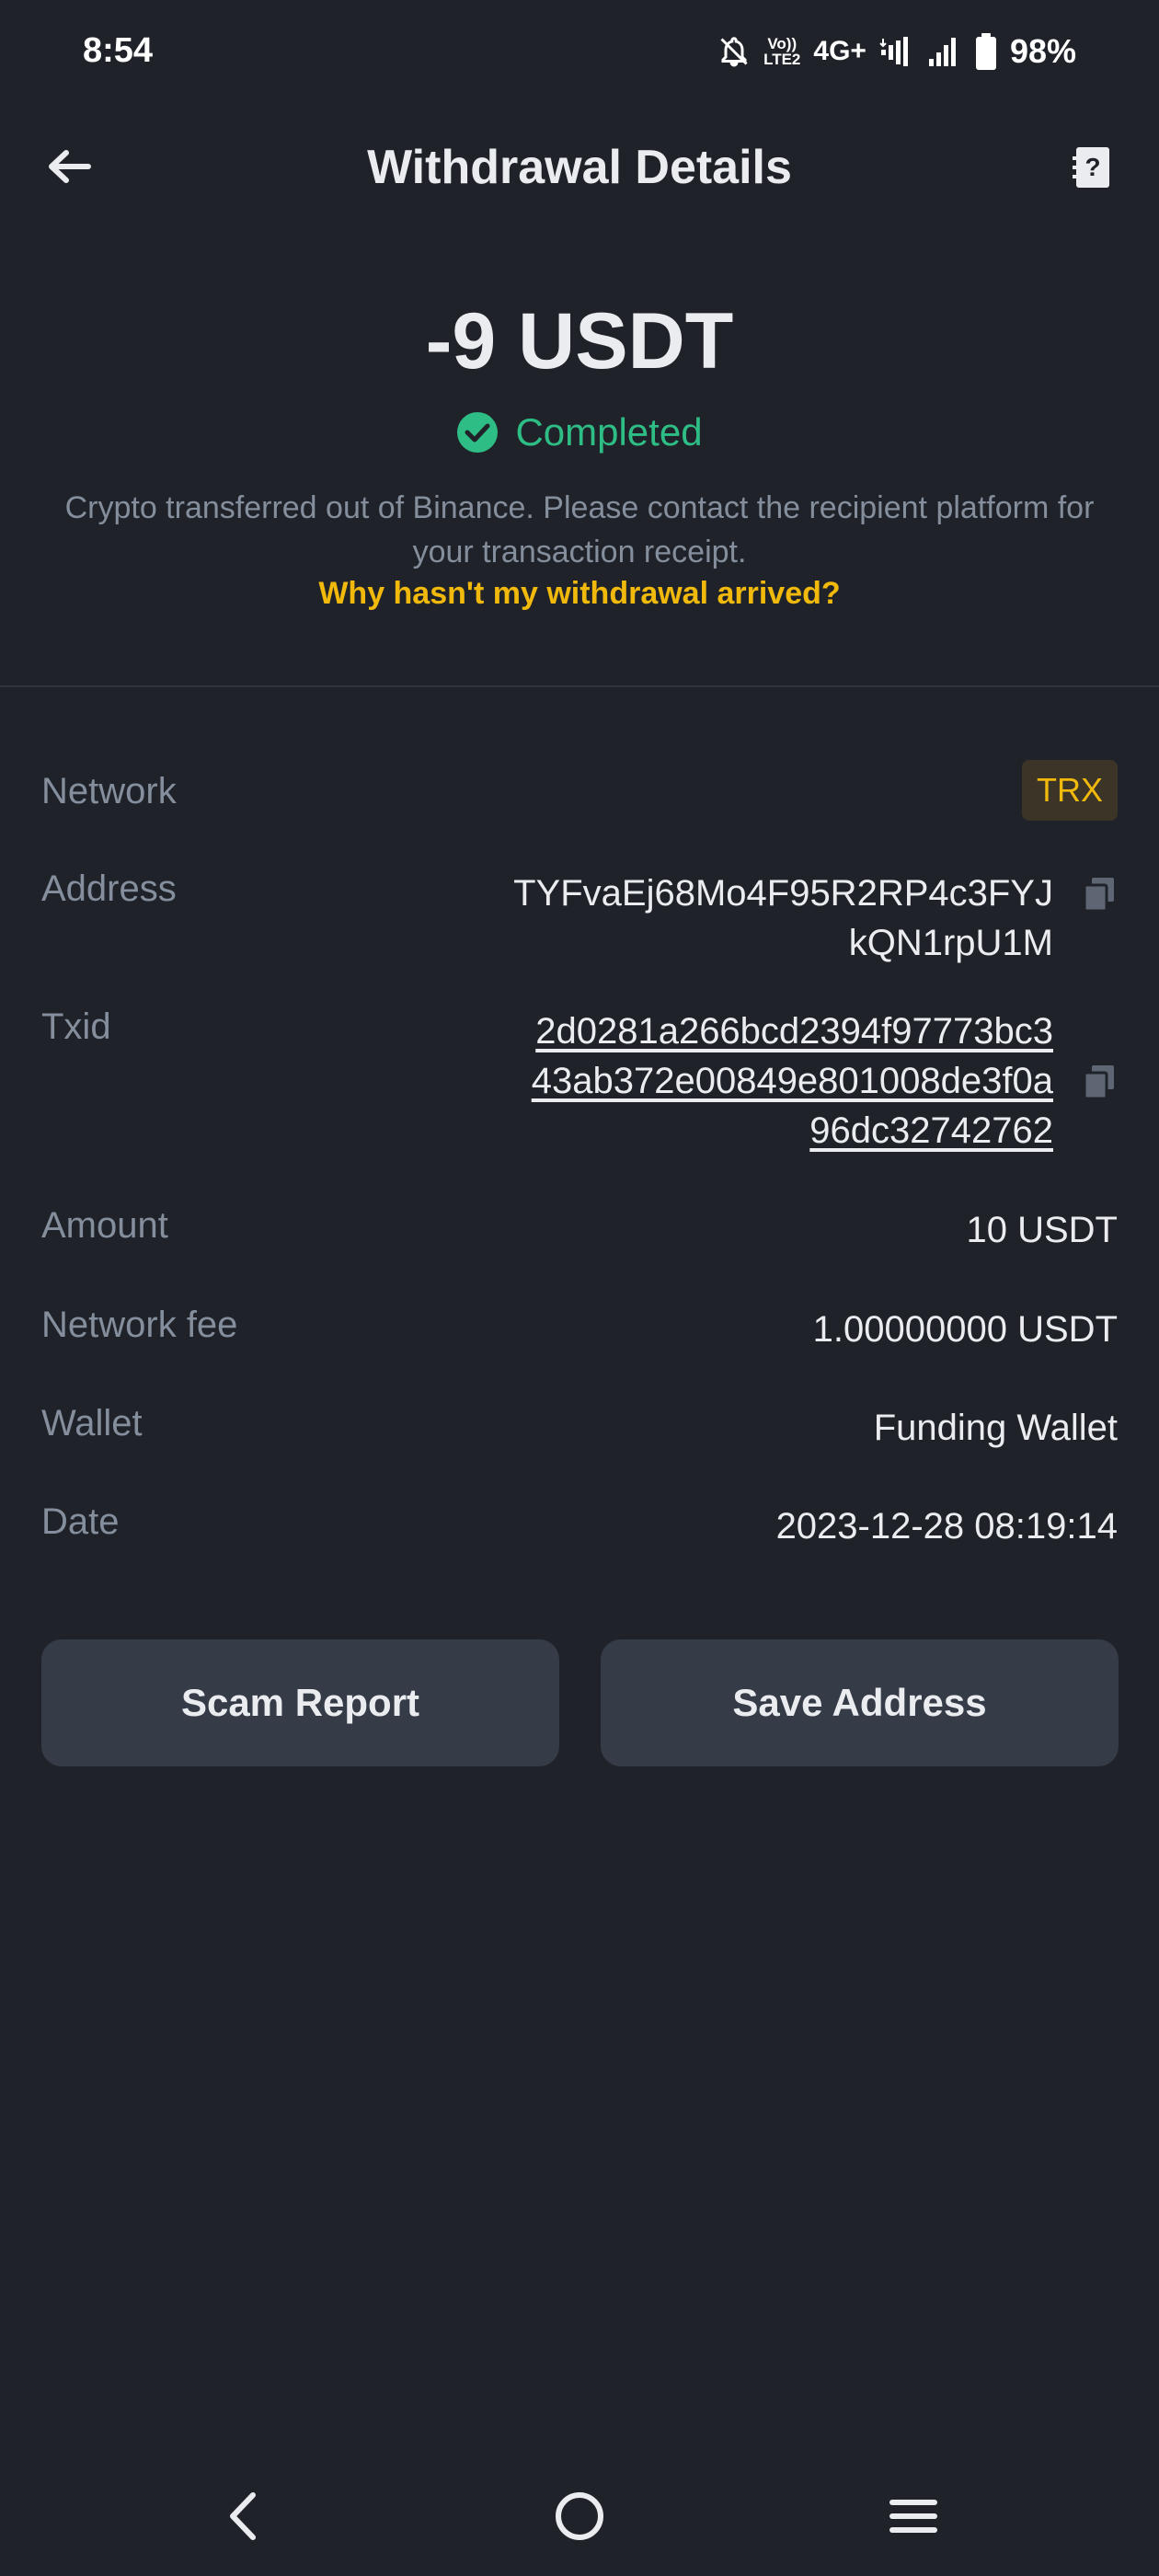 Image resolution: width=1159 pixels, height=2576 pixels. I want to click on nav-back-button, so click(244, 2516).